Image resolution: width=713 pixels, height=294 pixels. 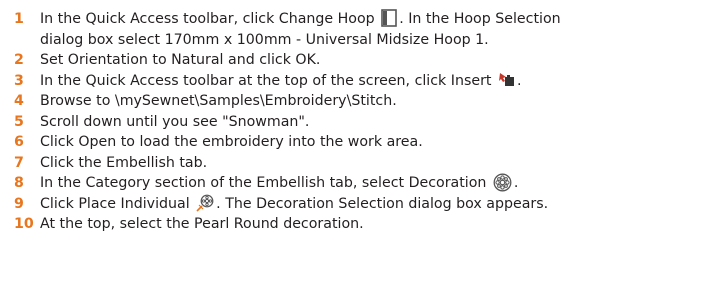 I want to click on step-text-part: . In the Hoop Selection, so click(x=480, y=19).